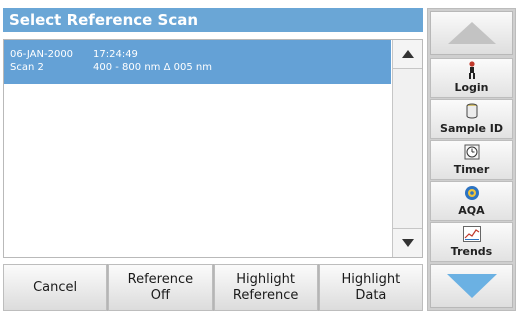  I want to click on reference-off-button: Reference Off, so click(160, 287).